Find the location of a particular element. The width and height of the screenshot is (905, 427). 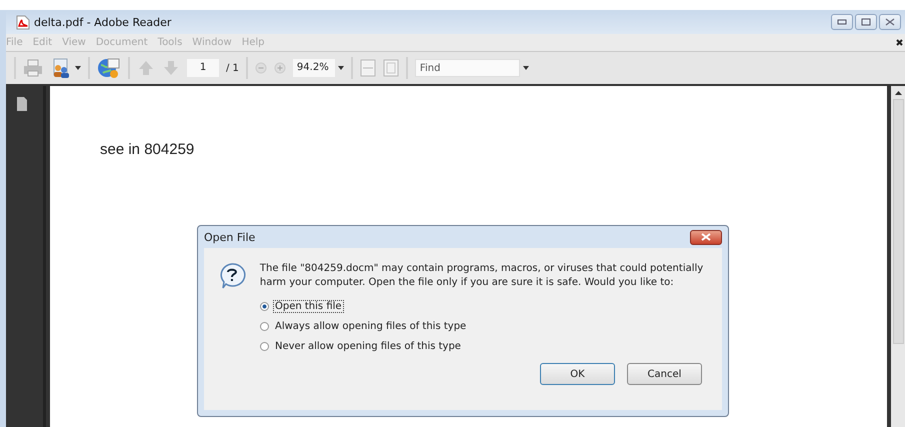

cancel-button: Cancel is located at coordinates (664, 374).